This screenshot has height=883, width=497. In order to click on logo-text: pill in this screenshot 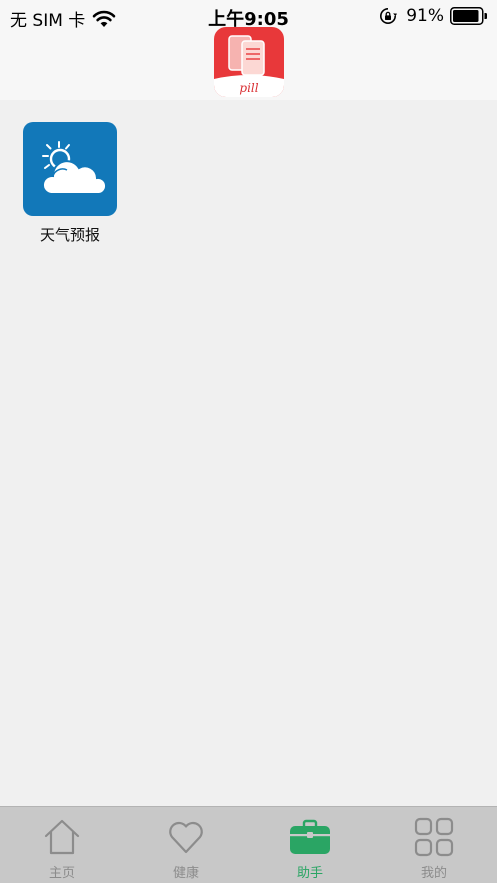, I will do `click(248, 88)`.